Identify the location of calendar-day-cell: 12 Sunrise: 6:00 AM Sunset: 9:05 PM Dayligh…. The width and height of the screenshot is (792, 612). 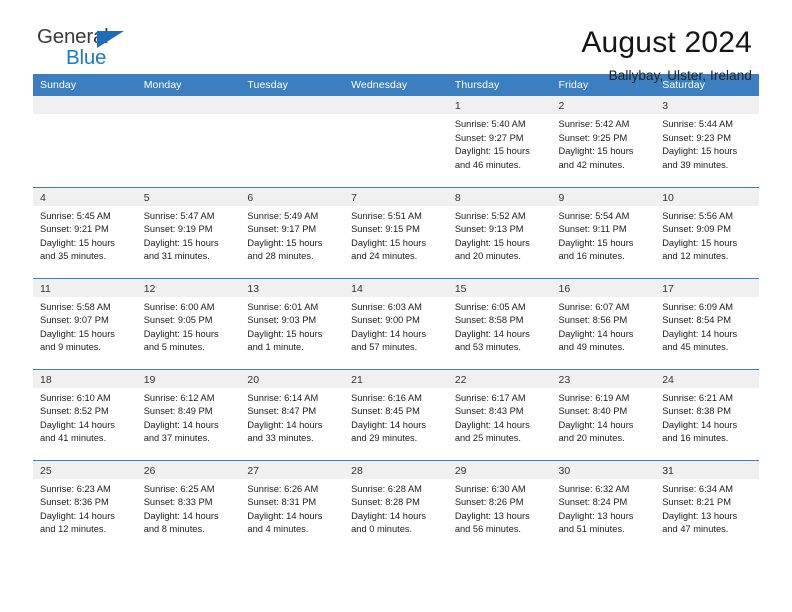
(188, 323).